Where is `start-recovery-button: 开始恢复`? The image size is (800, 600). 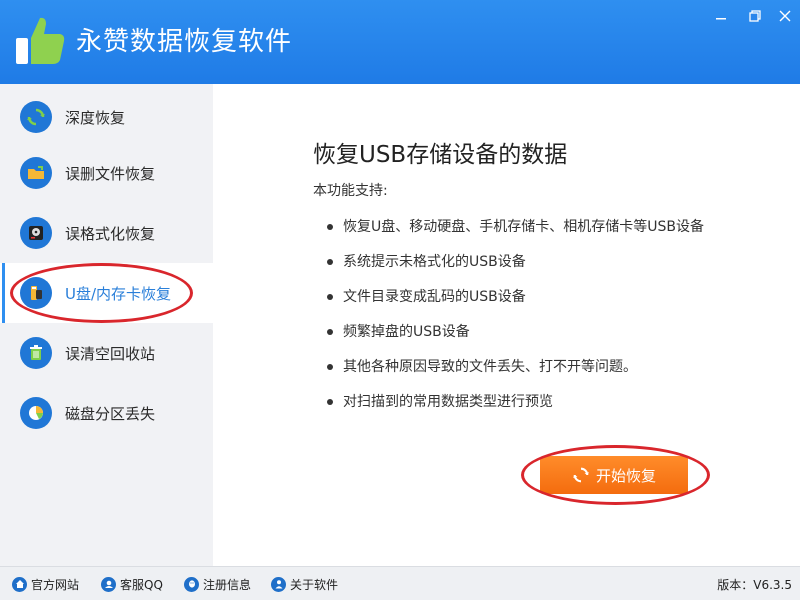 start-recovery-button: 开始恢复 is located at coordinates (614, 475).